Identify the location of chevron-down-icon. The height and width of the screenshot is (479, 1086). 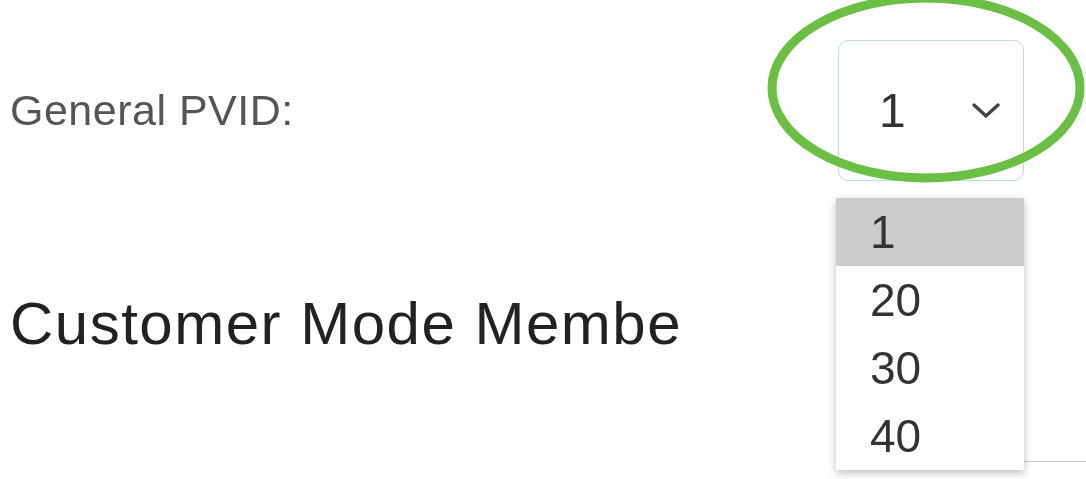
(986, 110).